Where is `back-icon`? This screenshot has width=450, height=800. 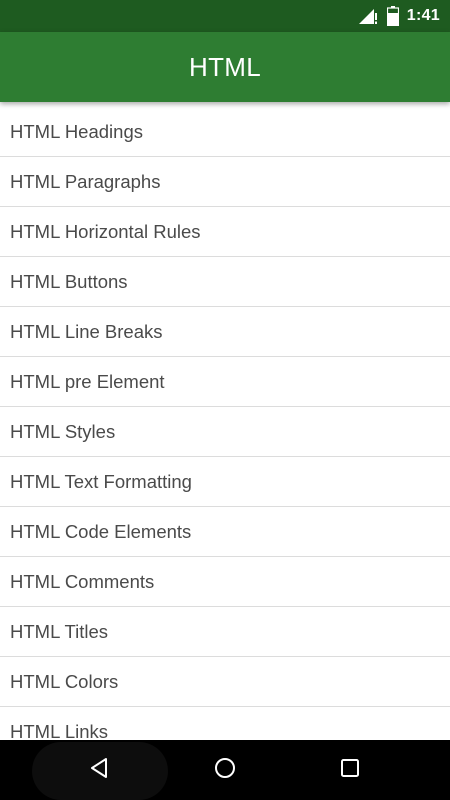 back-icon is located at coordinates (100, 770).